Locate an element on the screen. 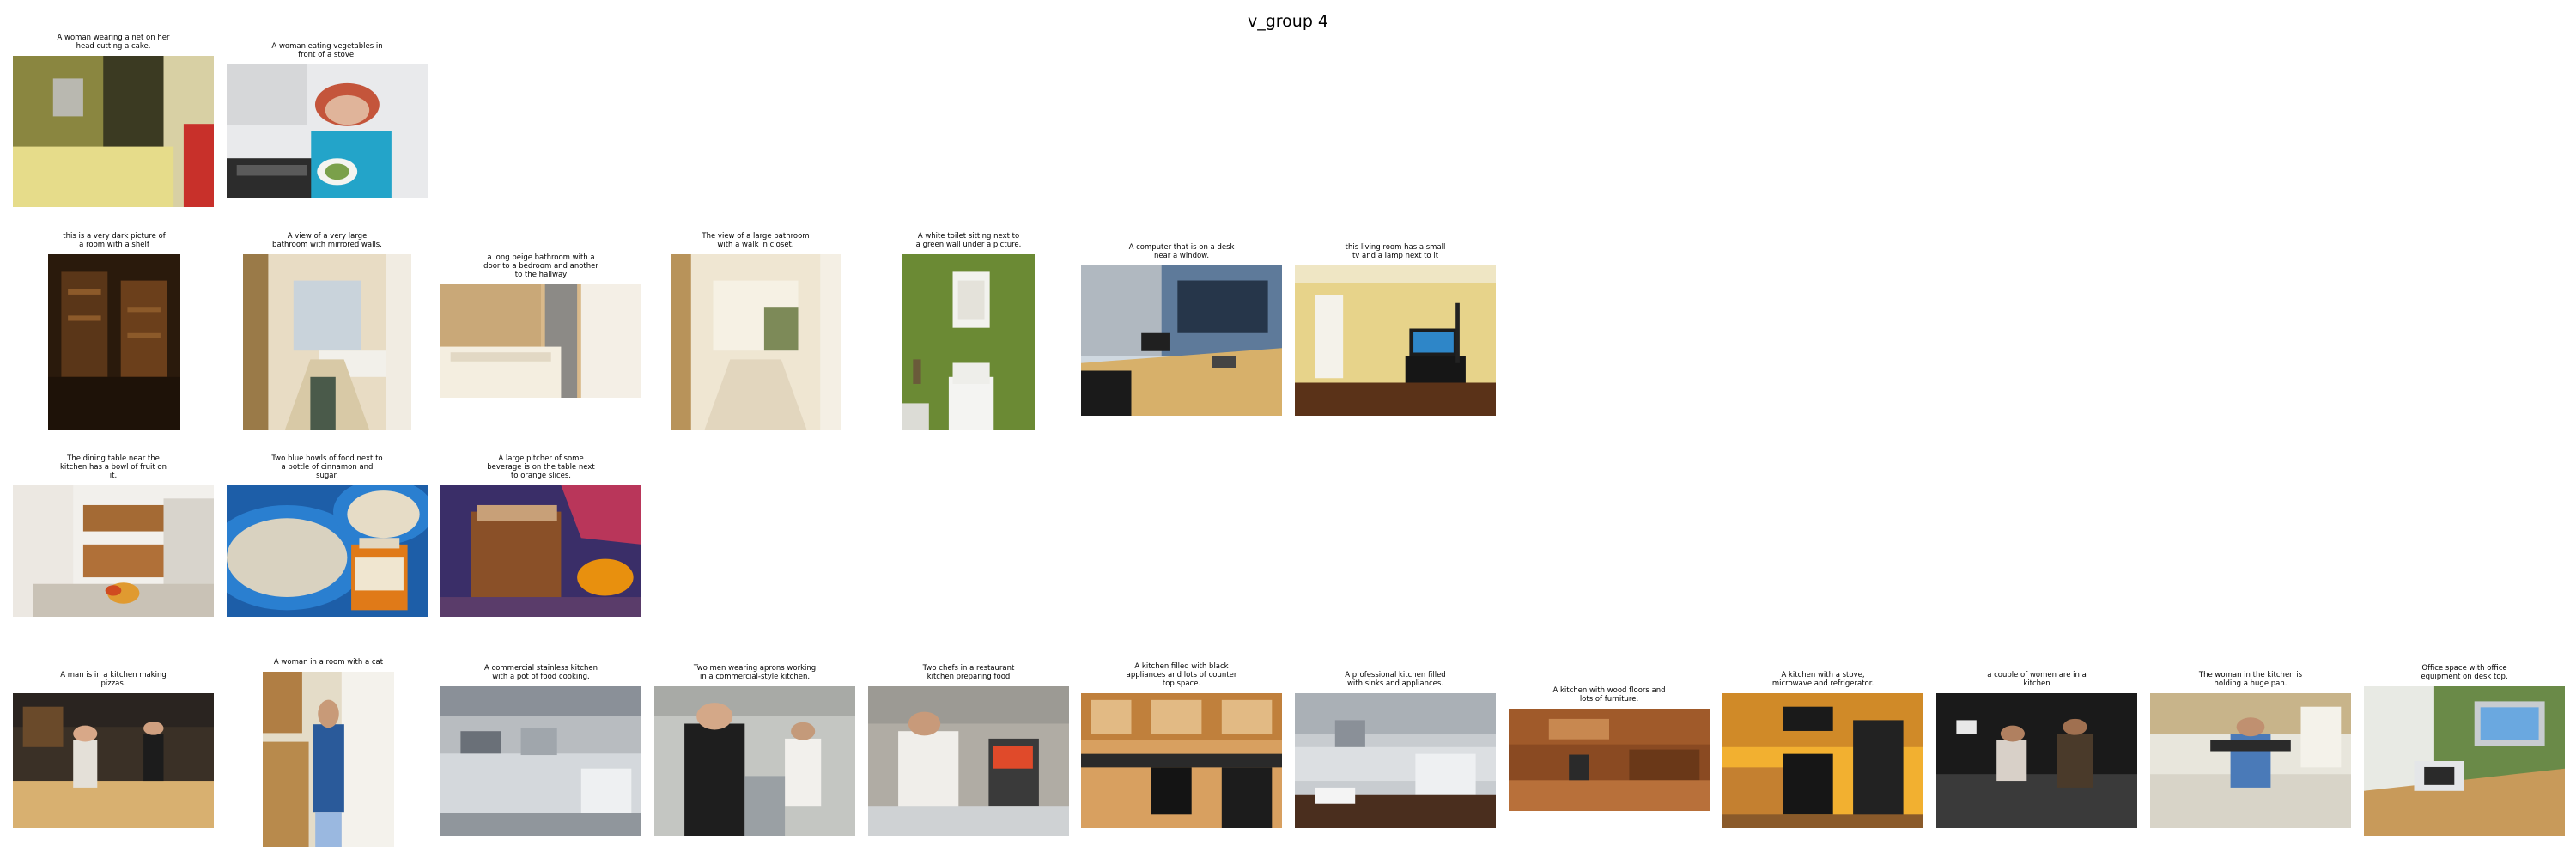  image-caption: A man is in a kitchen making pizzas. is located at coordinates (113, 679).